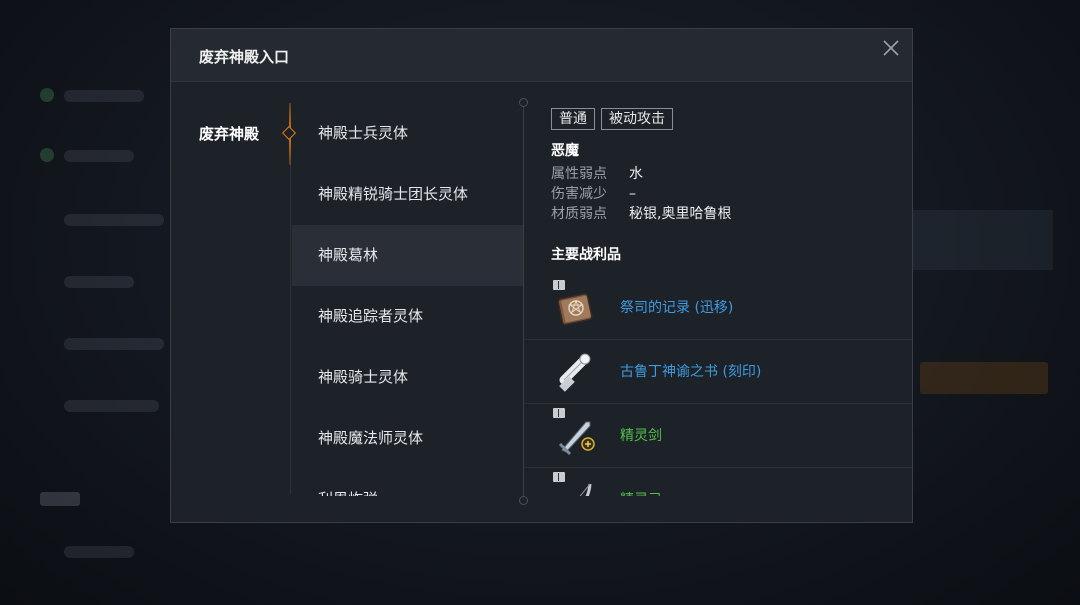 The height and width of the screenshot is (605, 1080). What do you see at coordinates (637, 119) in the screenshot?
I see `monster-tag: 被动攻击` at bounding box center [637, 119].